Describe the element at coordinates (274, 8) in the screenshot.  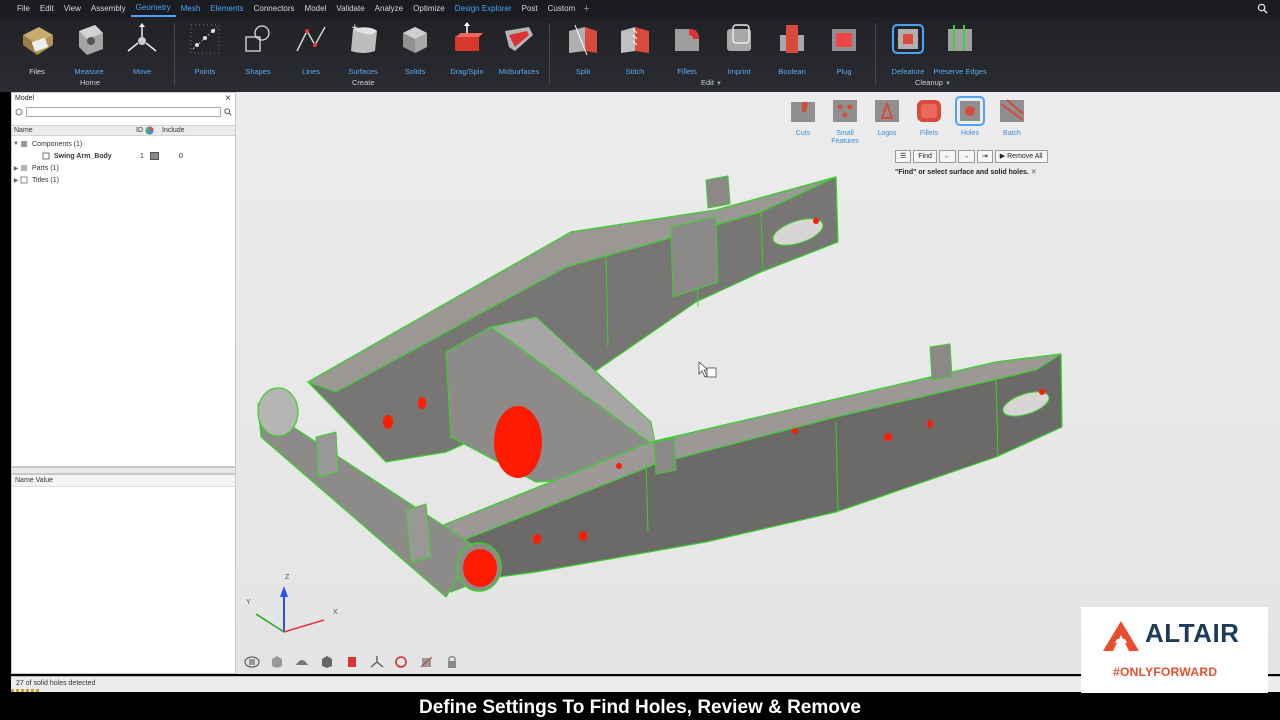
I see `menu-connectors: Connectors` at that location.